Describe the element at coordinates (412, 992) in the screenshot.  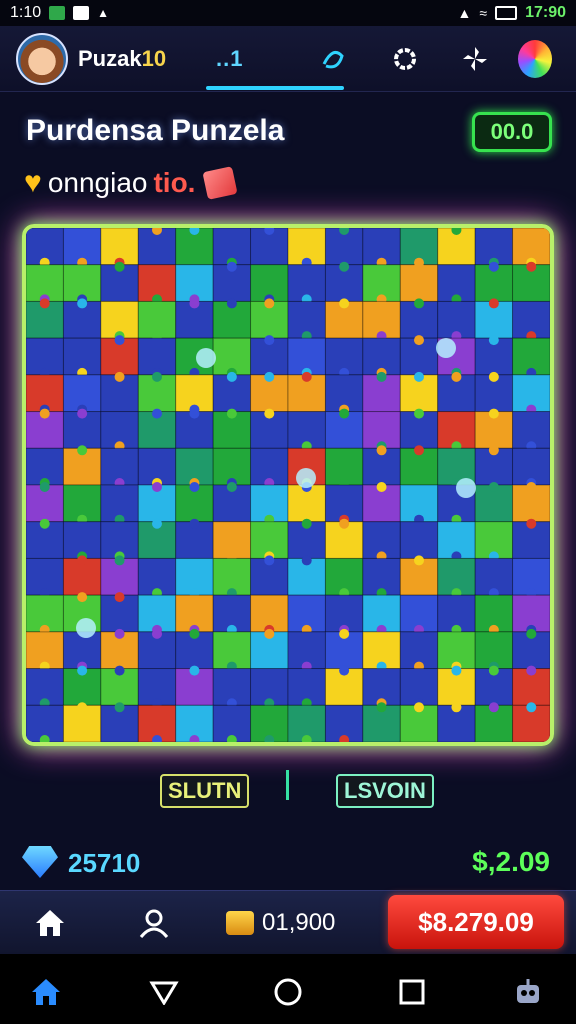
I see `square-recent-icon` at that location.